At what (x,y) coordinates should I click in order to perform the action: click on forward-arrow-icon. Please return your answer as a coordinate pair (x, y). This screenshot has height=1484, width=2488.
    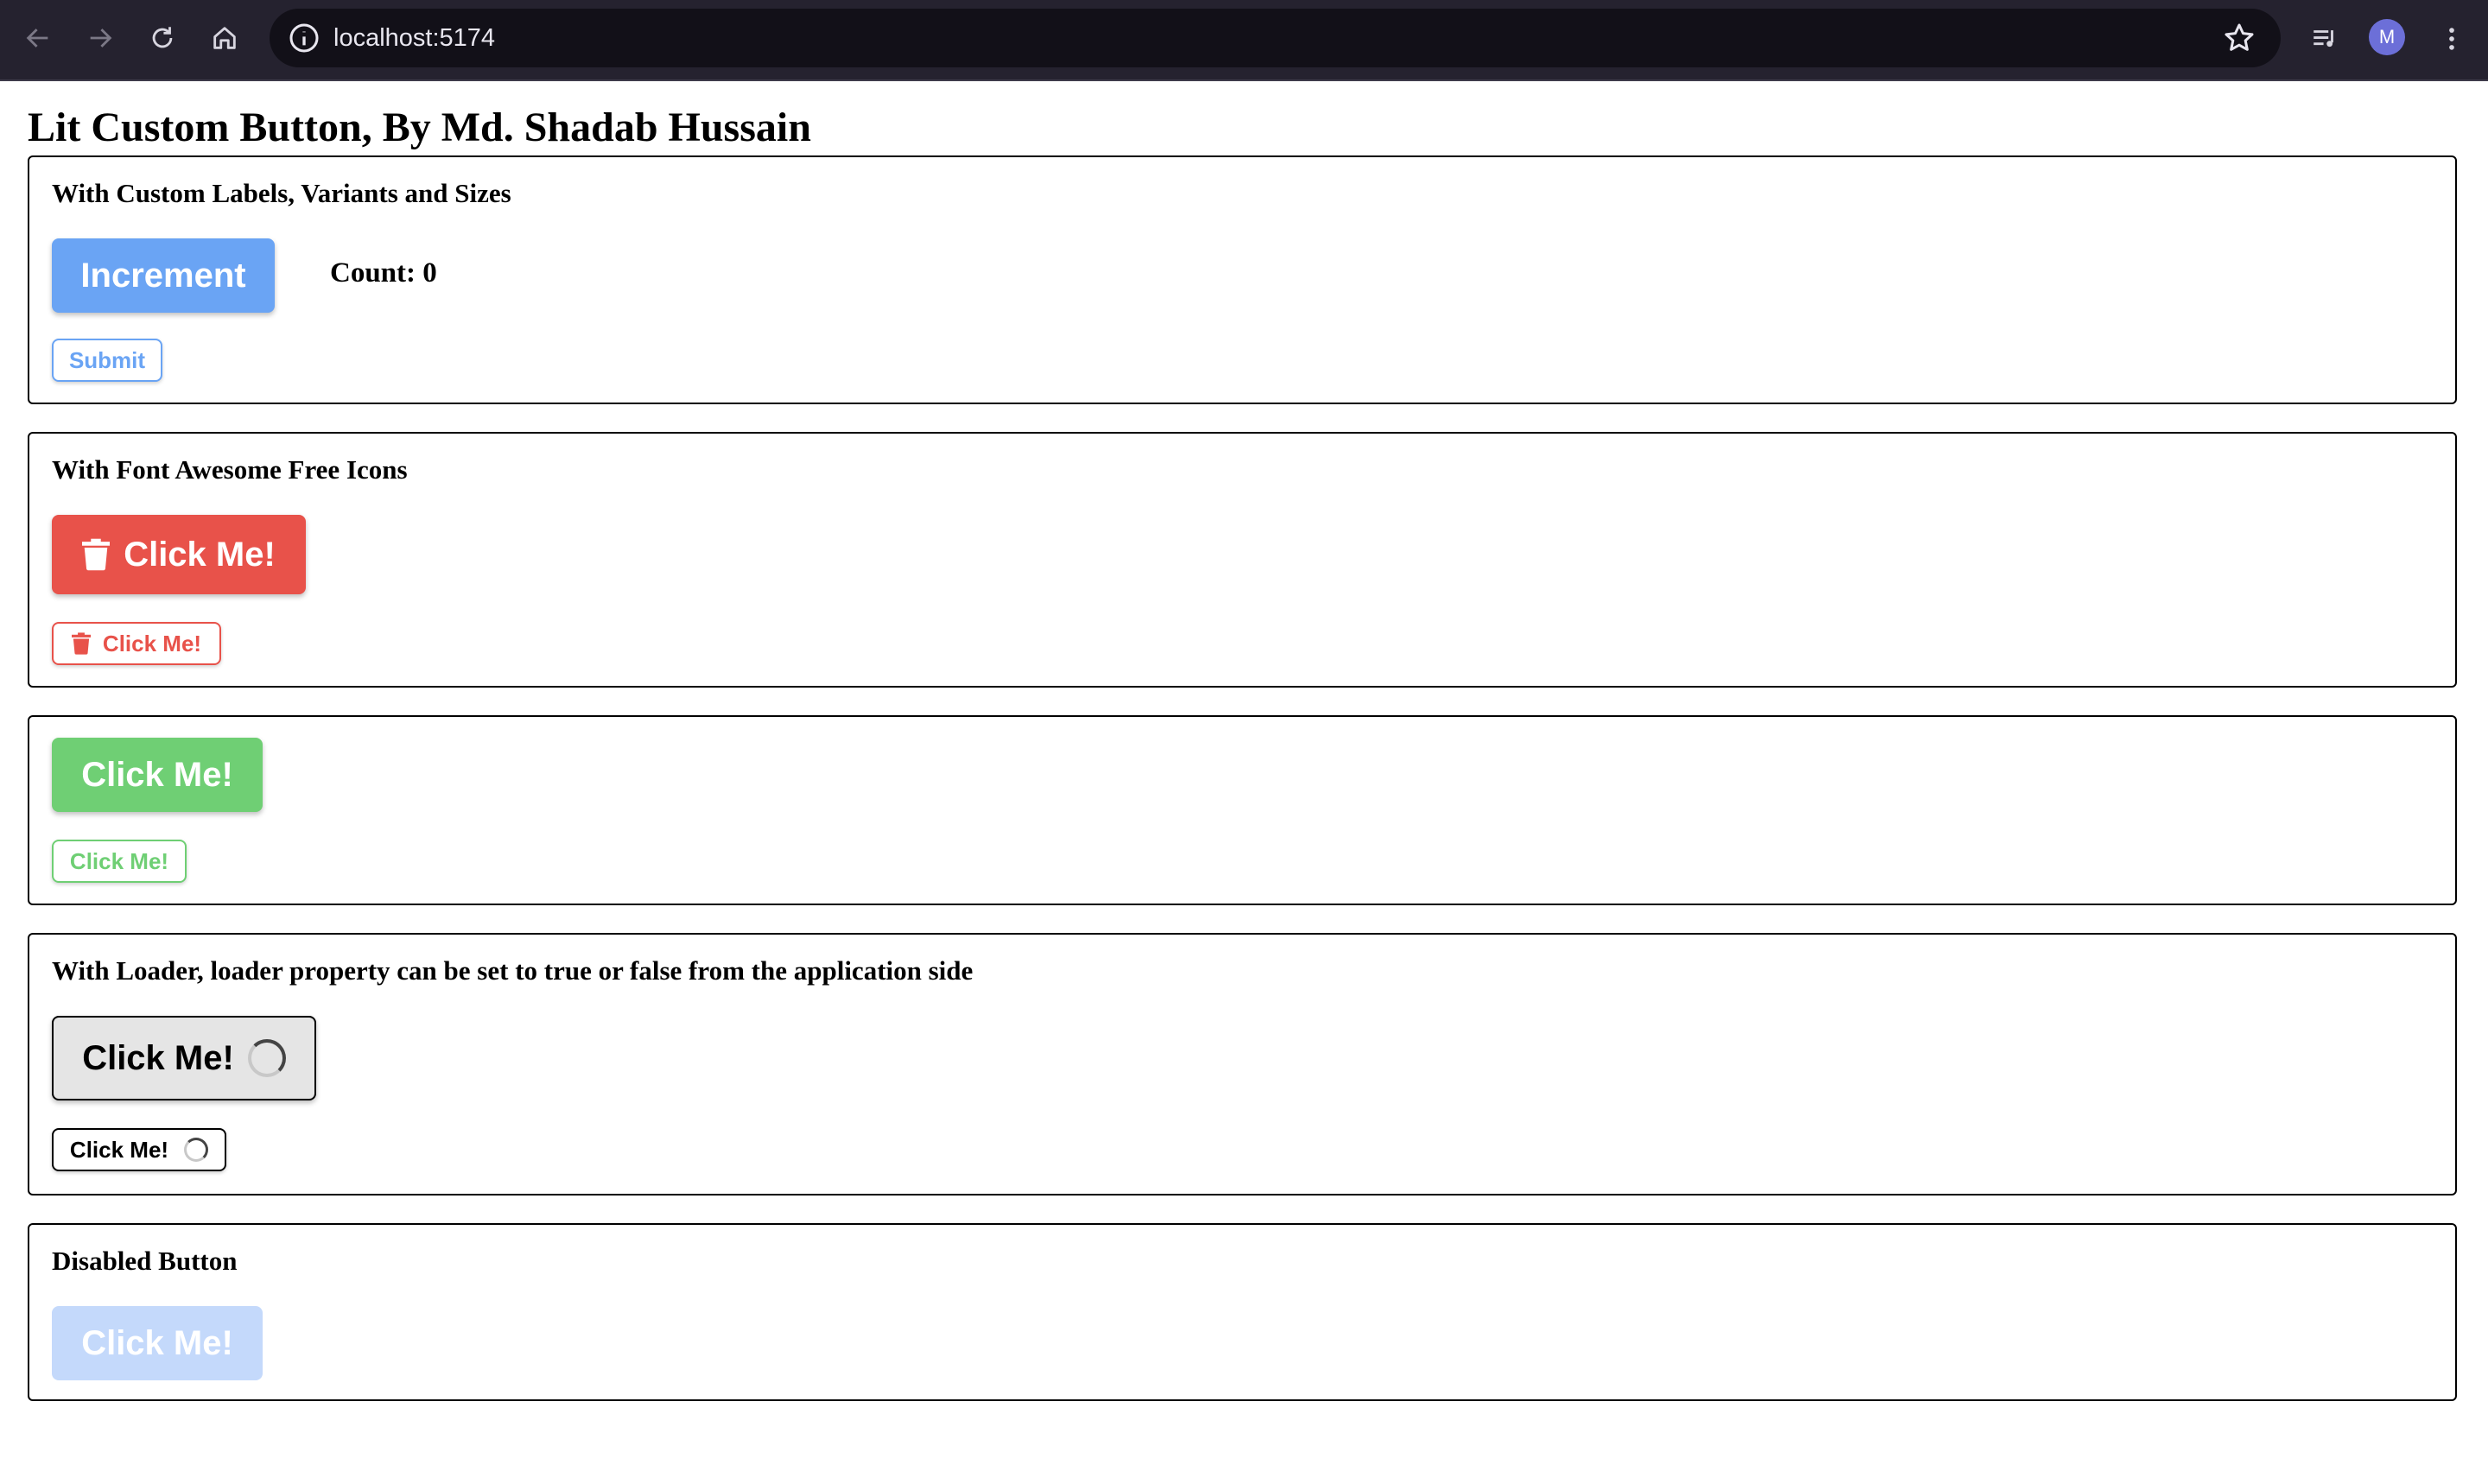
    Looking at the image, I should click on (100, 38).